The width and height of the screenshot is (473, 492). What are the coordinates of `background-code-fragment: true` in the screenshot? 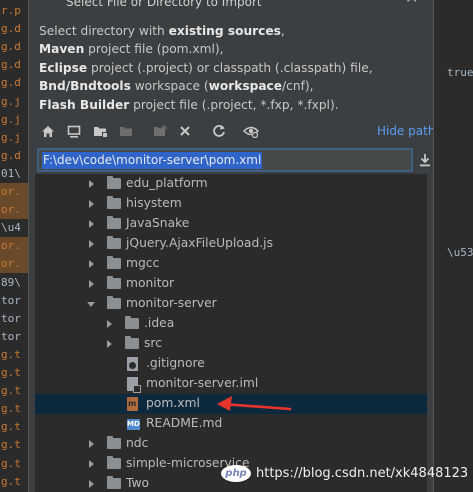 It's located at (460, 72).